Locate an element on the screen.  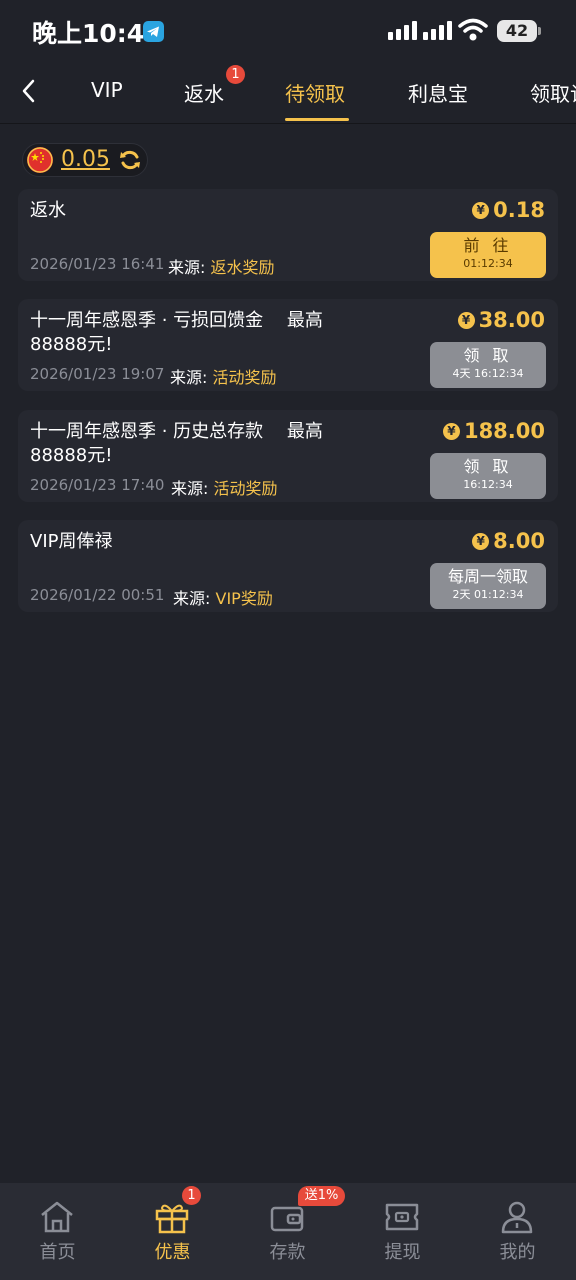
reward-title: 十一周年感恩季 · 历史总存款 最高88888元! is located at coordinates (176, 443).